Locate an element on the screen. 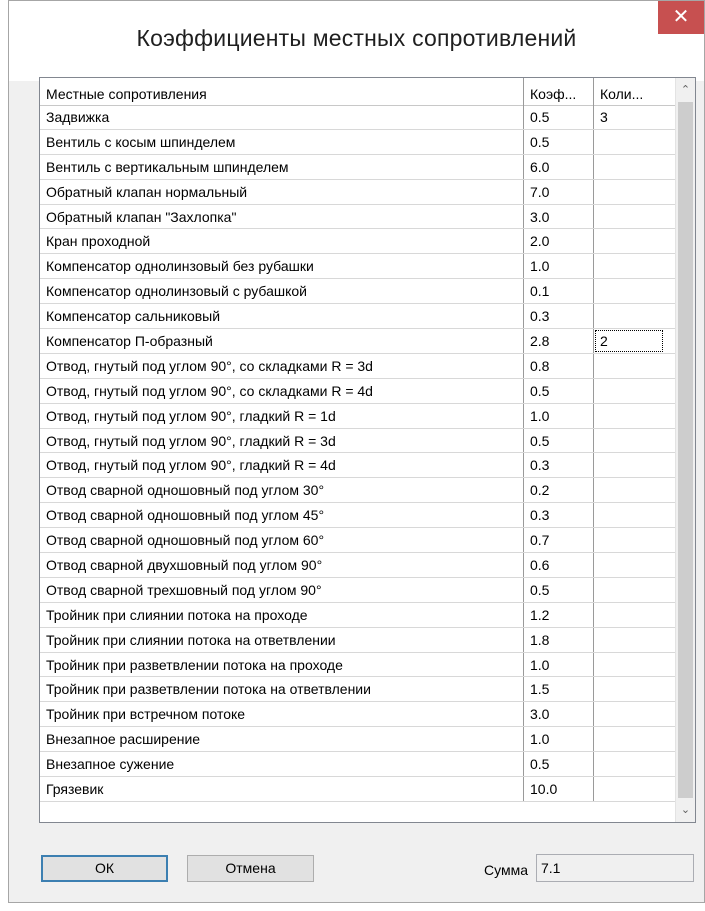  table-row: Компенсатор однолинзовый без рубашки 1.0 is located at coordinates (359, 267).